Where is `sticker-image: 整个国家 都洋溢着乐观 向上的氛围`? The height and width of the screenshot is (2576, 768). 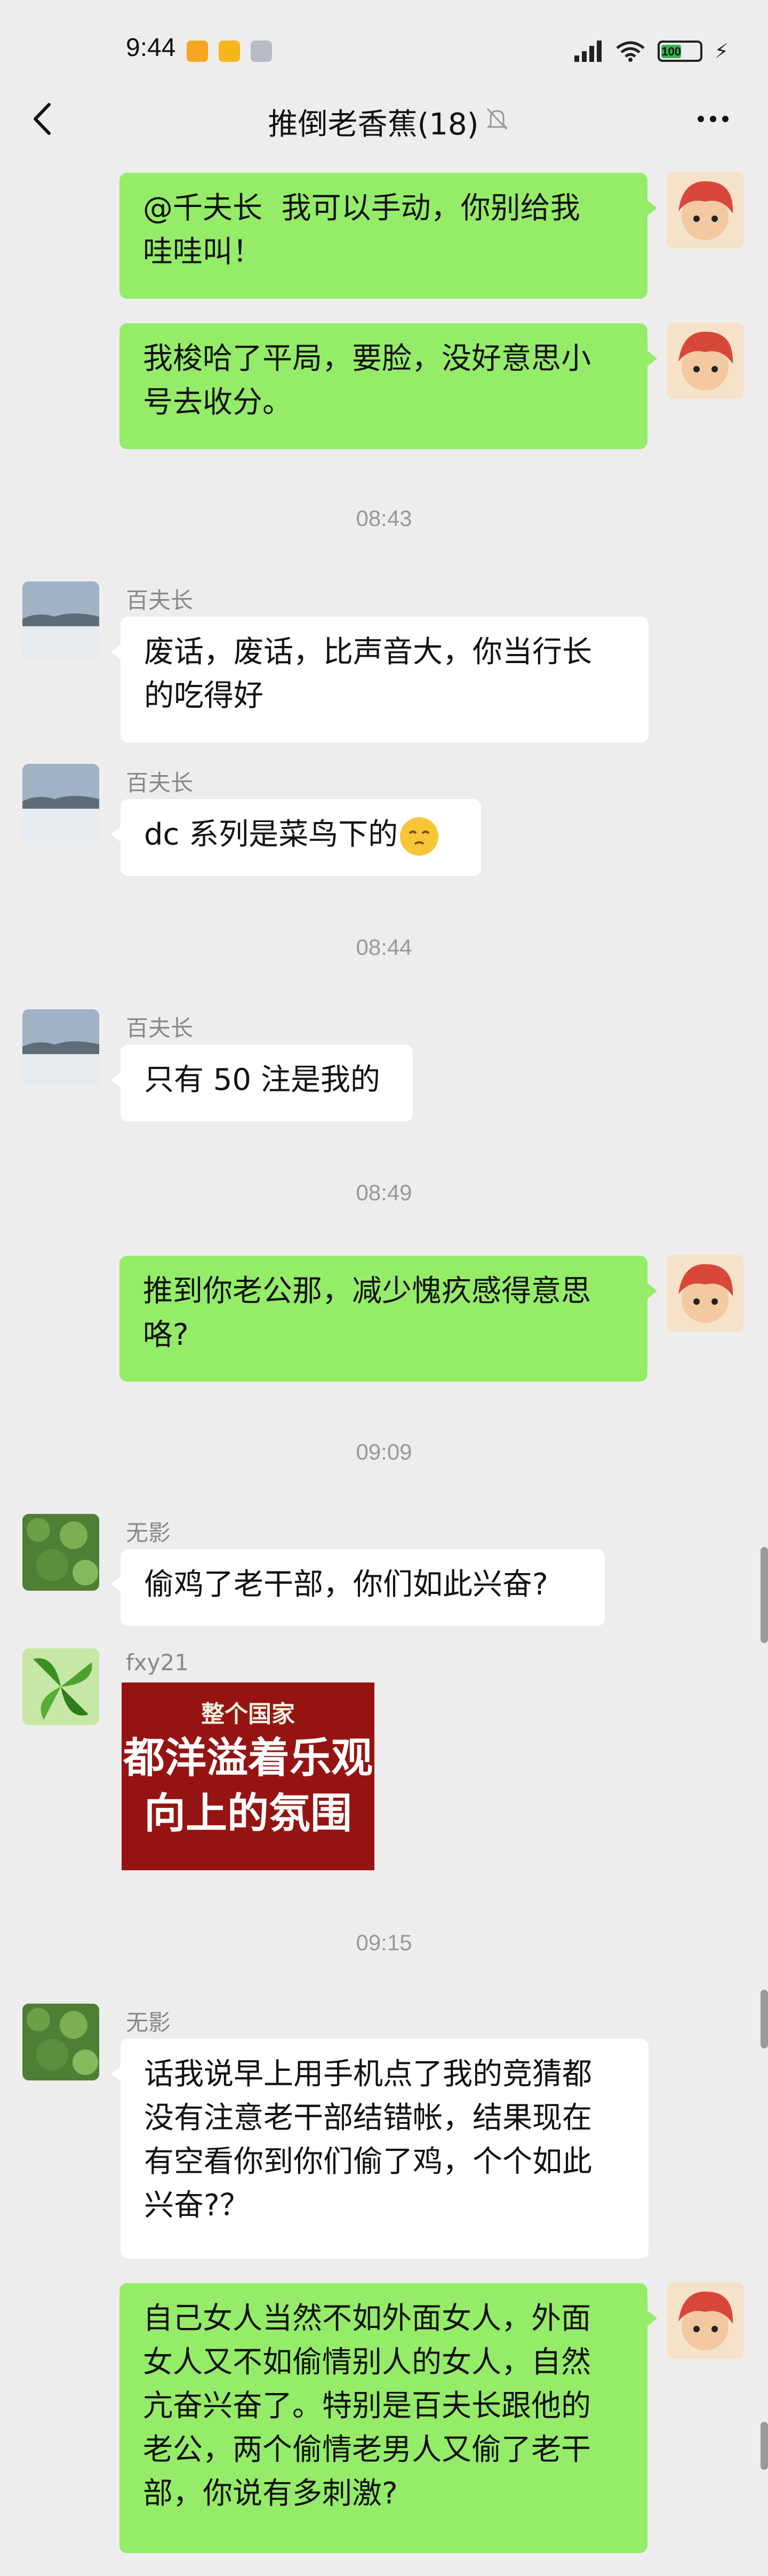 sticker-image: 整个国家 都洋溢着乐观 向上的氛围 is located at coordinates (248, 1776).